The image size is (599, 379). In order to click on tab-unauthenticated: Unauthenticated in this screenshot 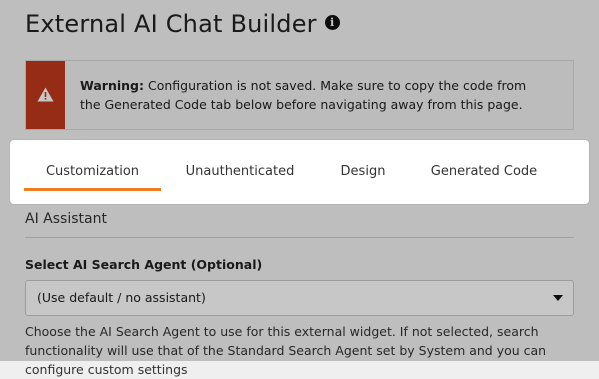, I will do `click(240, 172)`.